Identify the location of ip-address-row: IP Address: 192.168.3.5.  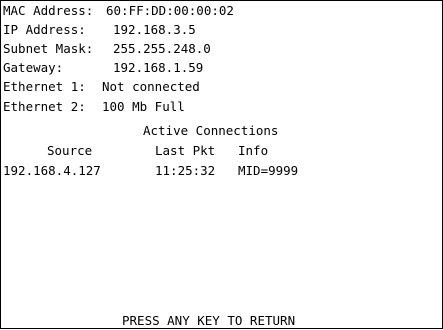
(99, 29).